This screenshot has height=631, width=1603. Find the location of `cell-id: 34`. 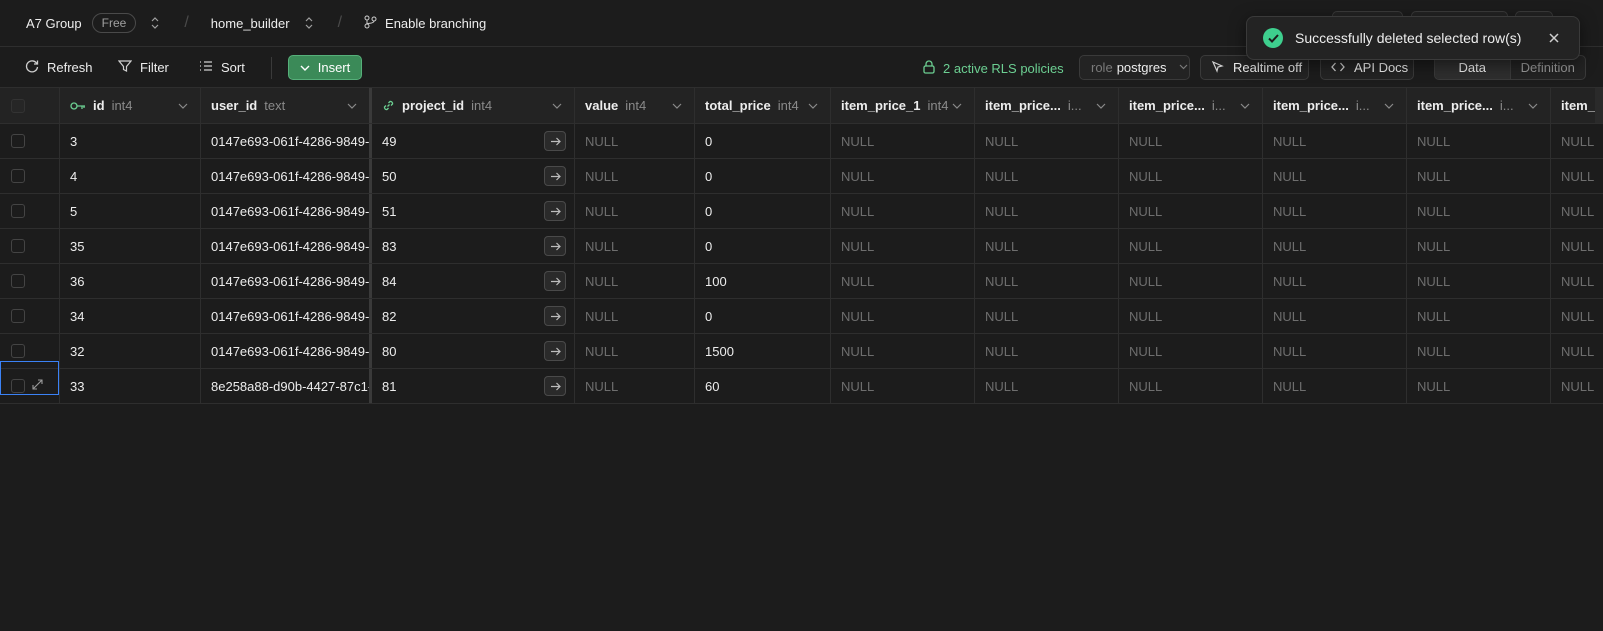

cell-id: 34 is located at coordinates (130, 316).